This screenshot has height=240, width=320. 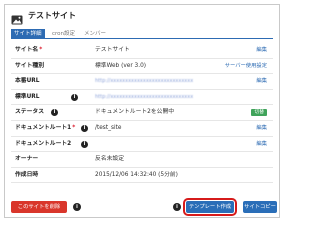 What do you see at coordinates (260, 207) in the screenshot?
I see `copy-site-button: サイトコピー` at bounding box center [260, 207].